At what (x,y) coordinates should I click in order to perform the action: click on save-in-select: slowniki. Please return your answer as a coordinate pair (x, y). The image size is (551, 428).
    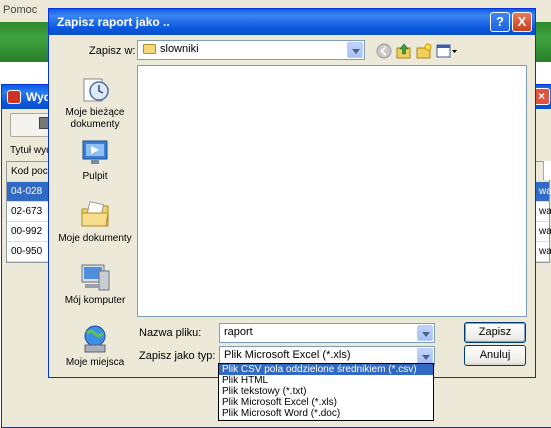
    Looking at the image, I should click on (251, 50).